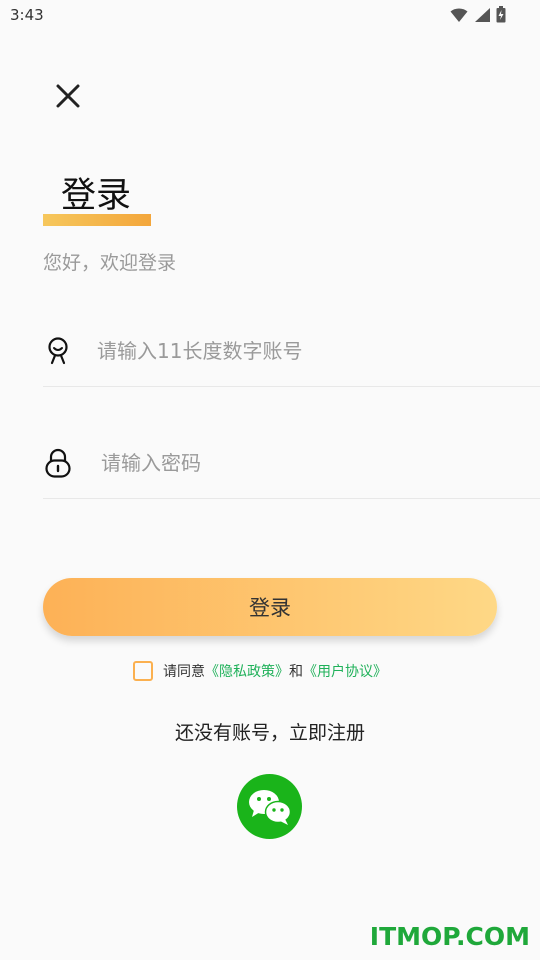 Image resolution: width=540 pixels, height=960 pixels. Describe the element at coordinates (184, 672) in the screenshot. I see `agreement-prefix: 请同意` at that location.